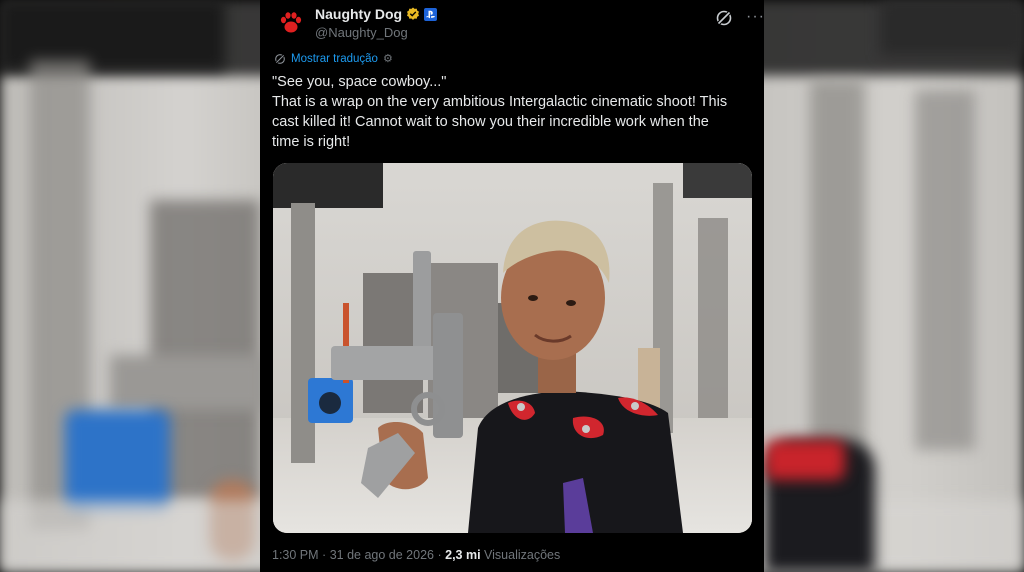 The height and width of the screenshot is (572, 1024). Describe the element at coordinates (295, 555) in the screenshot. I see `tweet-time: 1:30 PM` at that location.